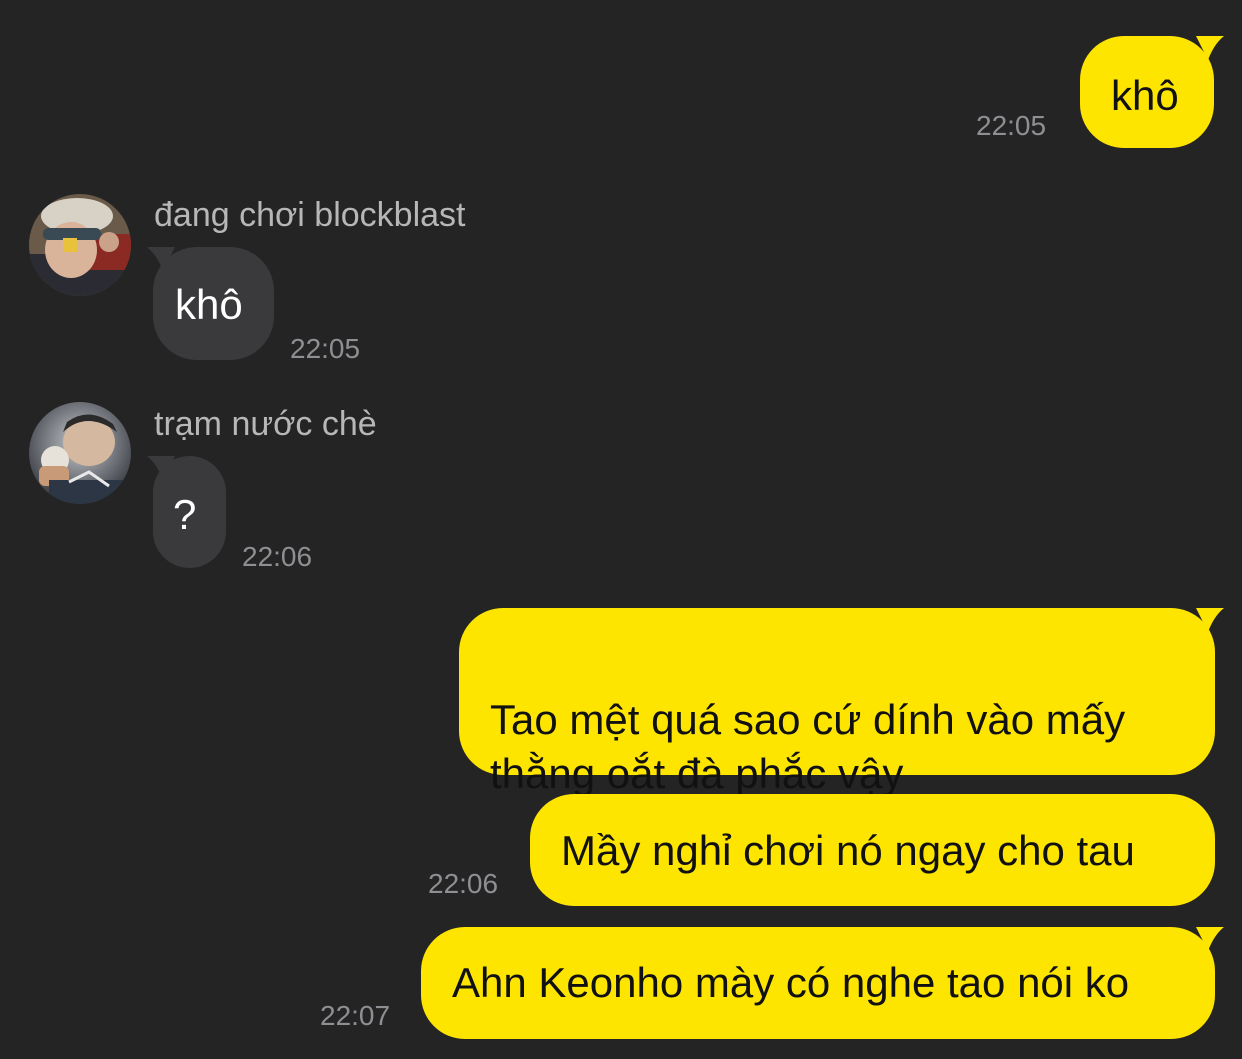 The image size is (1242, 1059). I want to click on outgoing-message-bubble: khô, so click(1147, 92).